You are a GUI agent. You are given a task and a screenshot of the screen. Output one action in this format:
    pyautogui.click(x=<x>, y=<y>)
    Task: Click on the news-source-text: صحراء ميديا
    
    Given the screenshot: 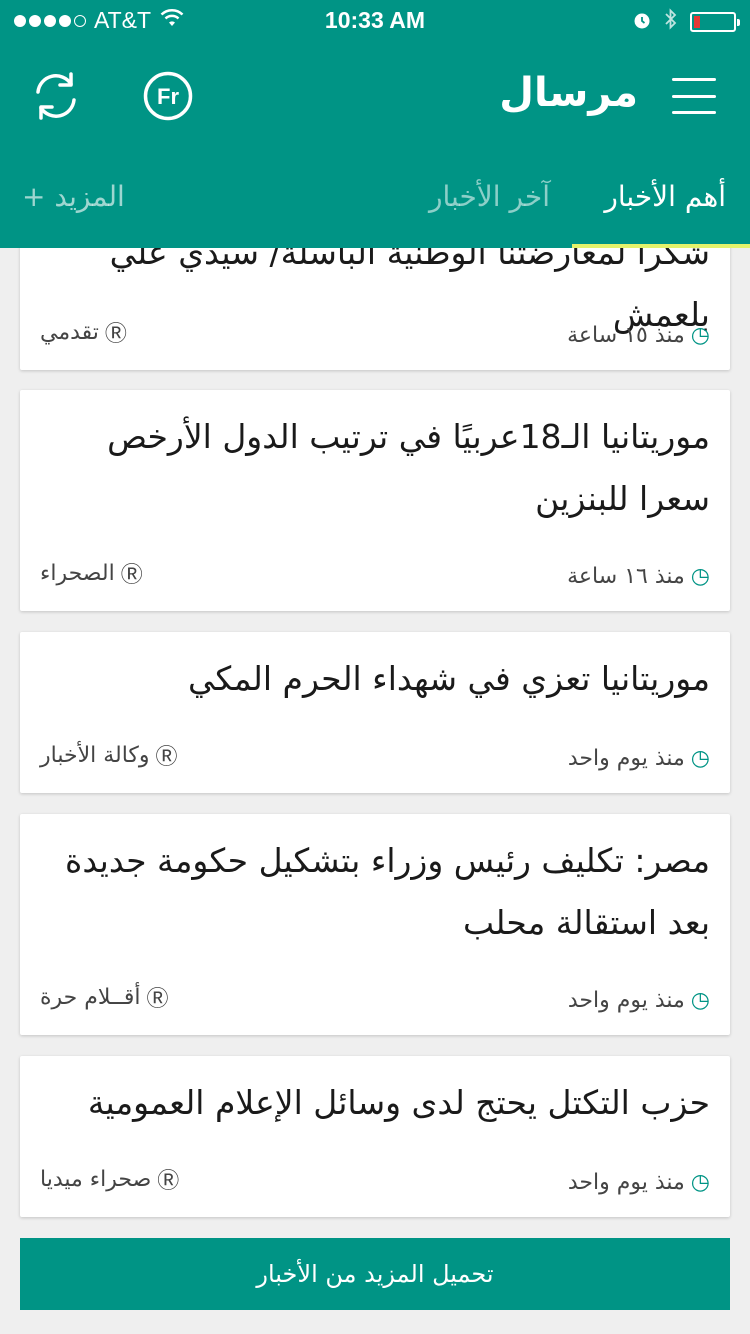 What is the action you would take?
    pyautogui.click(x=96, y=1179)
    